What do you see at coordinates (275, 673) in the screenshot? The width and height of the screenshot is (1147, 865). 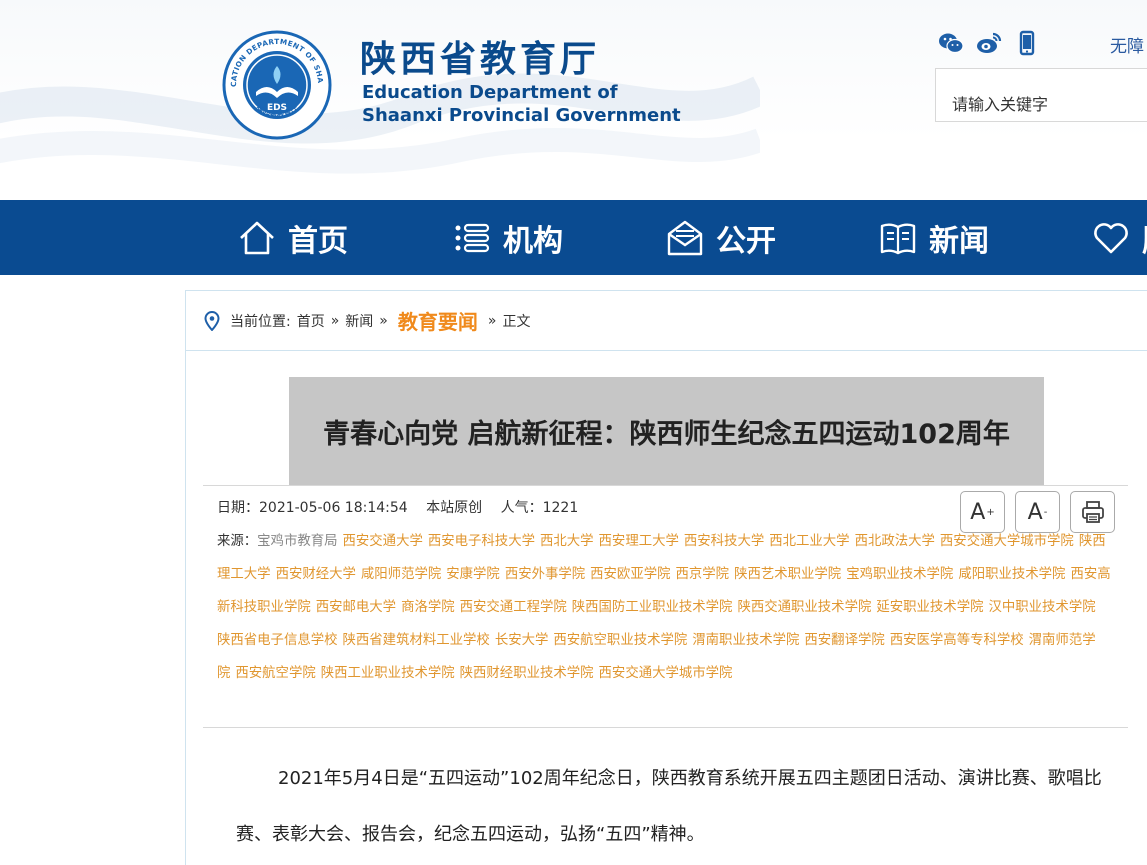 I see `source-link: 西安航空学院` at bounding box center [275, 673].